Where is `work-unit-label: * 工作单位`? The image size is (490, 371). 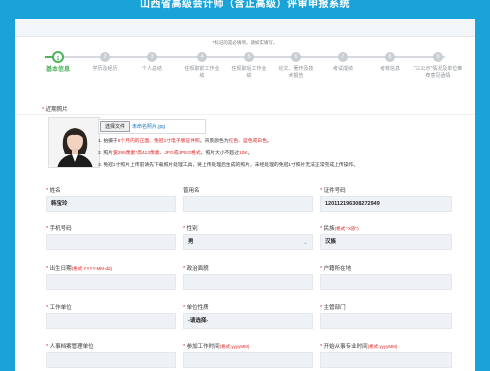
work-unit-label: * 工作单位 is located at coordinates (59, 308).